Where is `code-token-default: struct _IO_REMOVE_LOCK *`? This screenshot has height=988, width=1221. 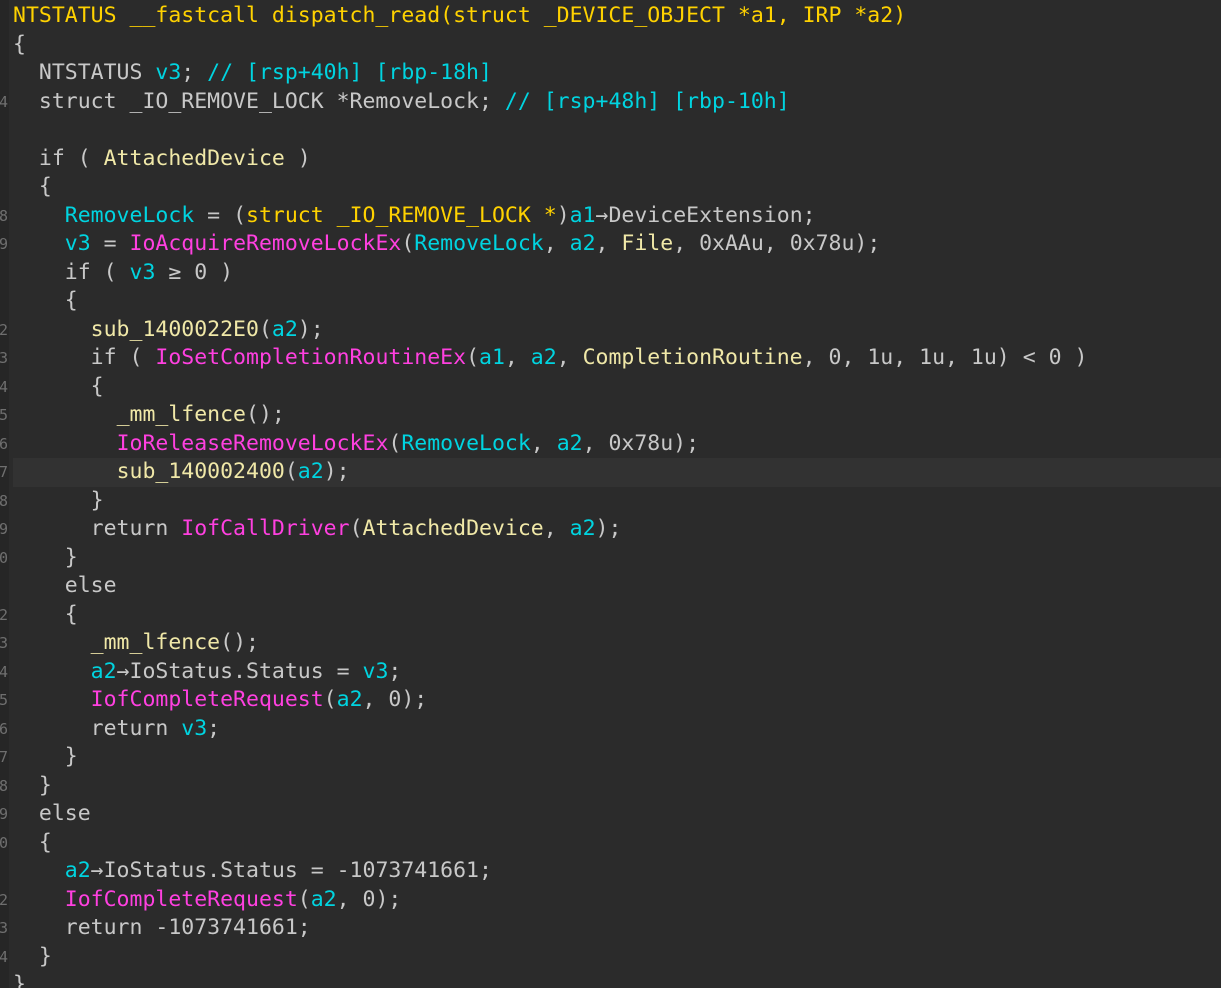
code-token-default: struct _IO_REMOVE_LOCK * is located at coordinates (181, 101).